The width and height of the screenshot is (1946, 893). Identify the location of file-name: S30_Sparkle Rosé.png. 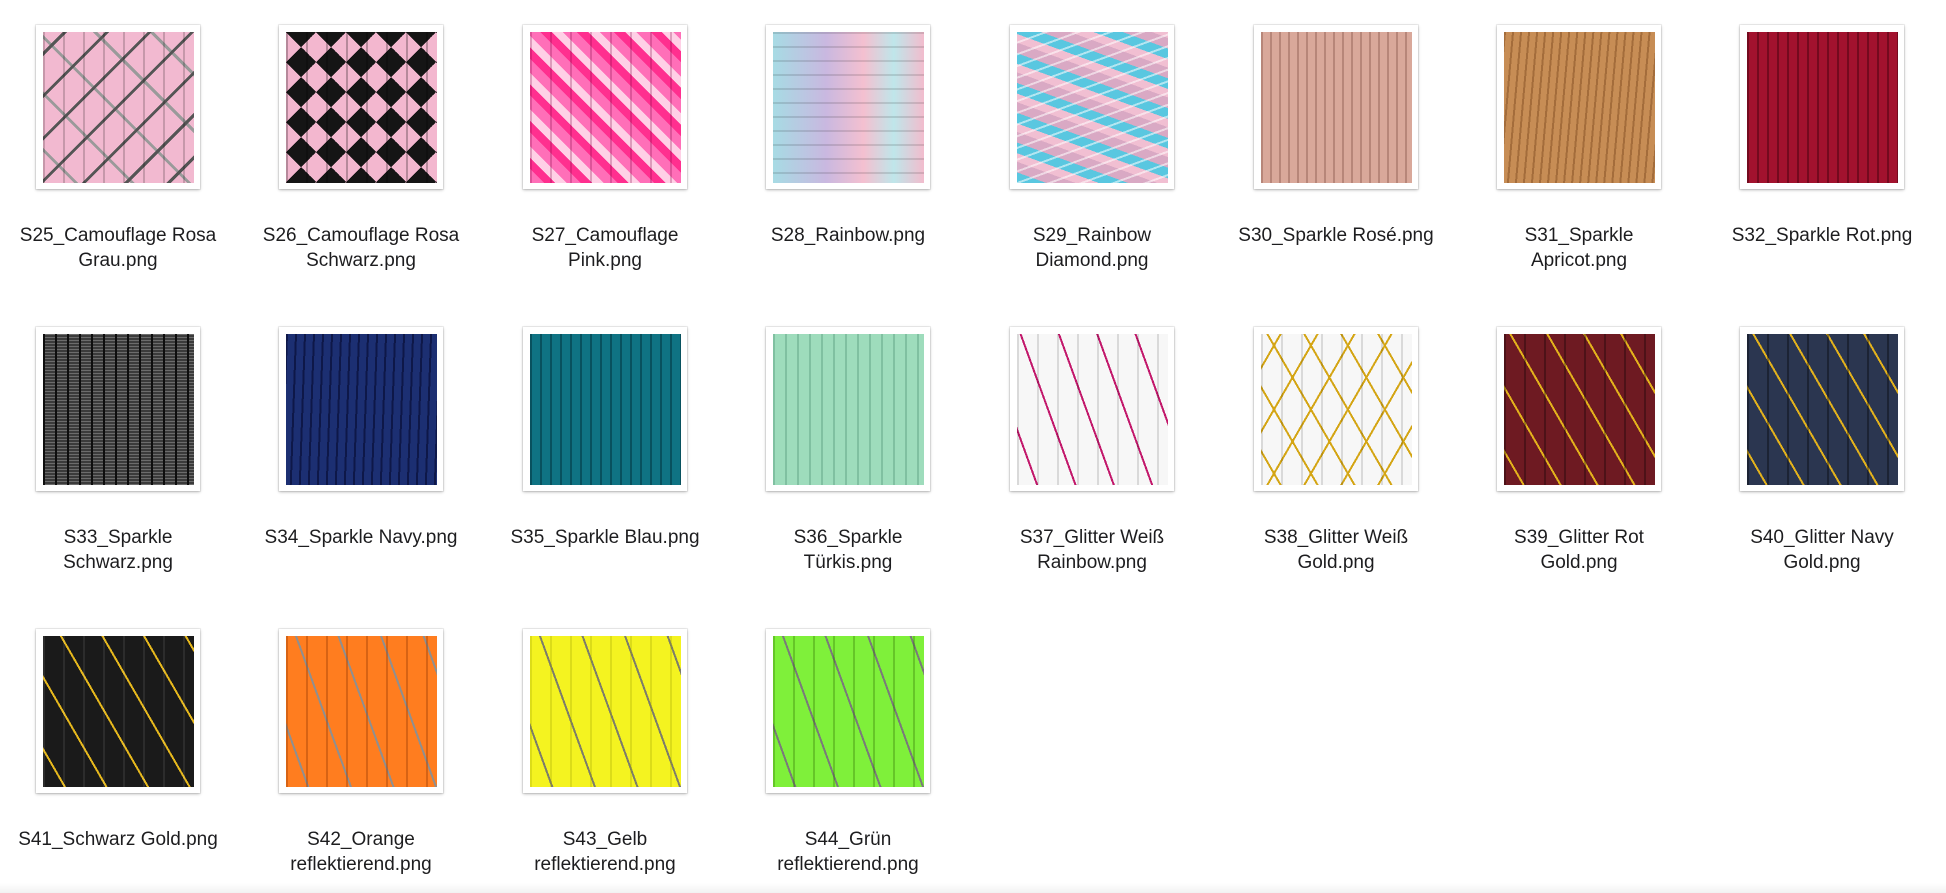
(1336, 235).